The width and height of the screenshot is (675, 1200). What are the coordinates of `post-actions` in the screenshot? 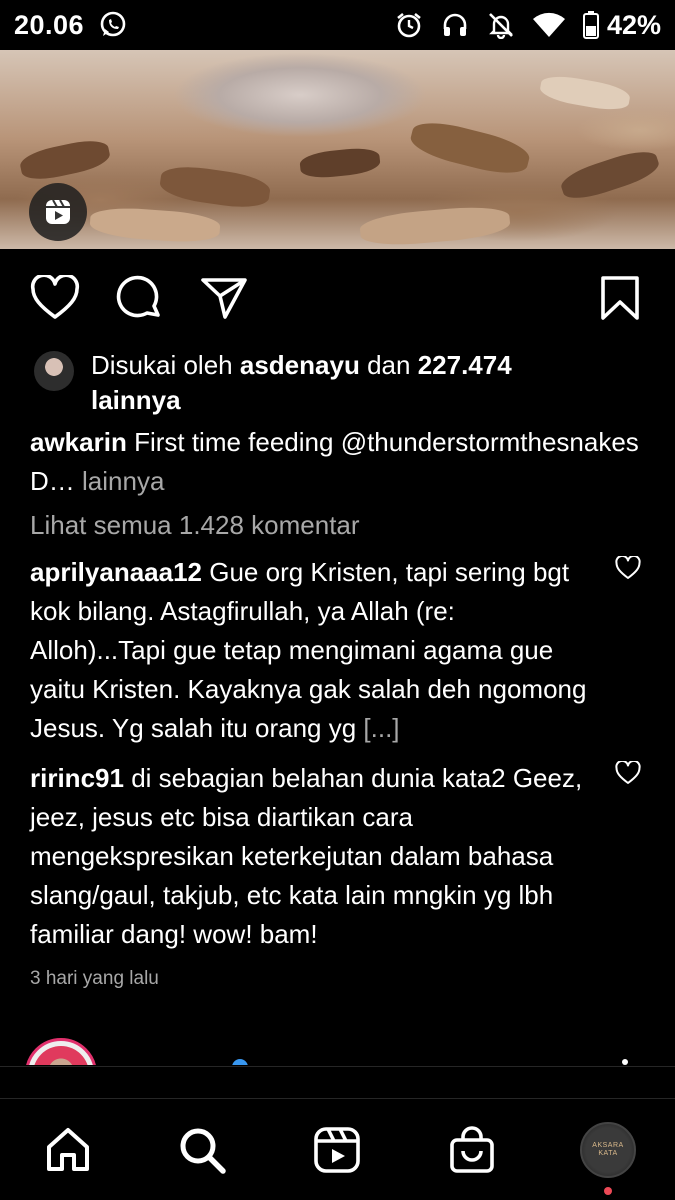 It's located at (337, 298).